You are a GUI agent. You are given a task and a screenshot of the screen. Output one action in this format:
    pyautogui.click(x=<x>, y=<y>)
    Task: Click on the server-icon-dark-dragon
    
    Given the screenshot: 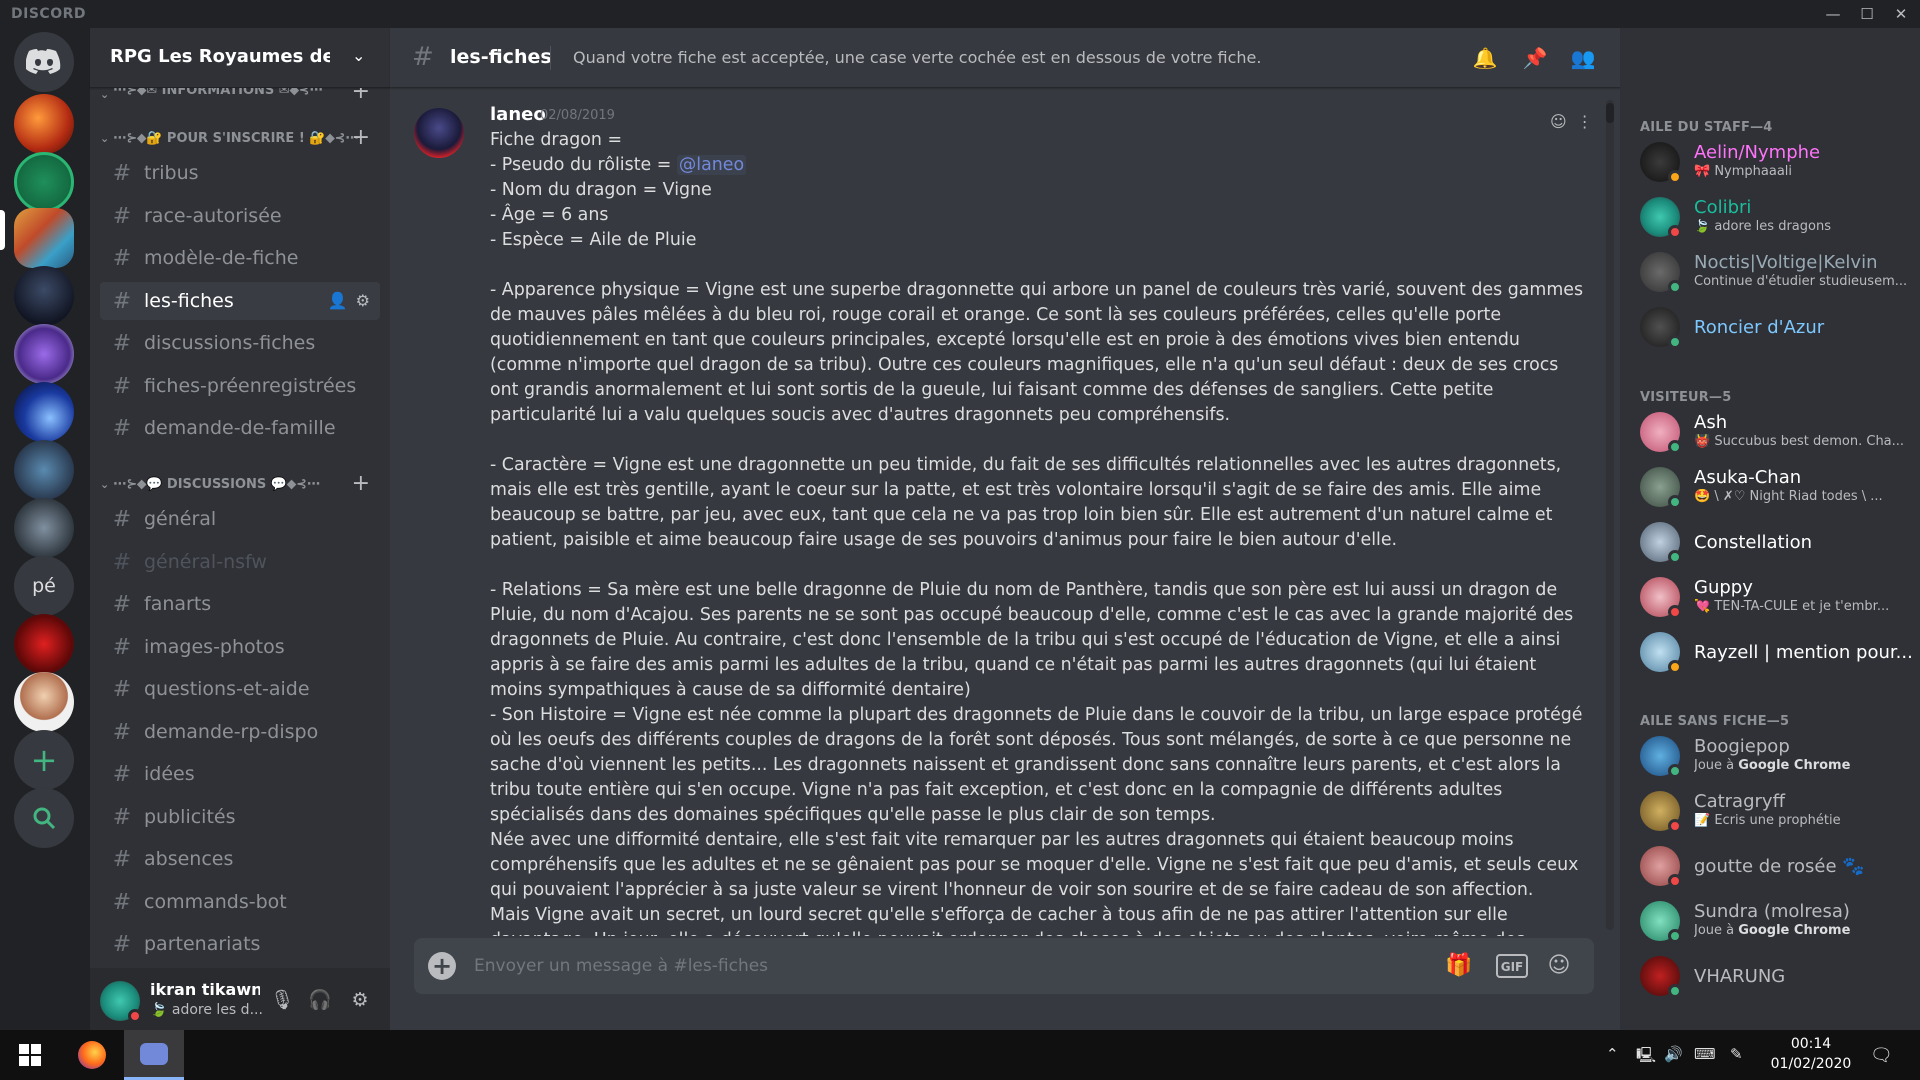 What is the action you would take?
    pyautogui.click(x=44, y=296)
    